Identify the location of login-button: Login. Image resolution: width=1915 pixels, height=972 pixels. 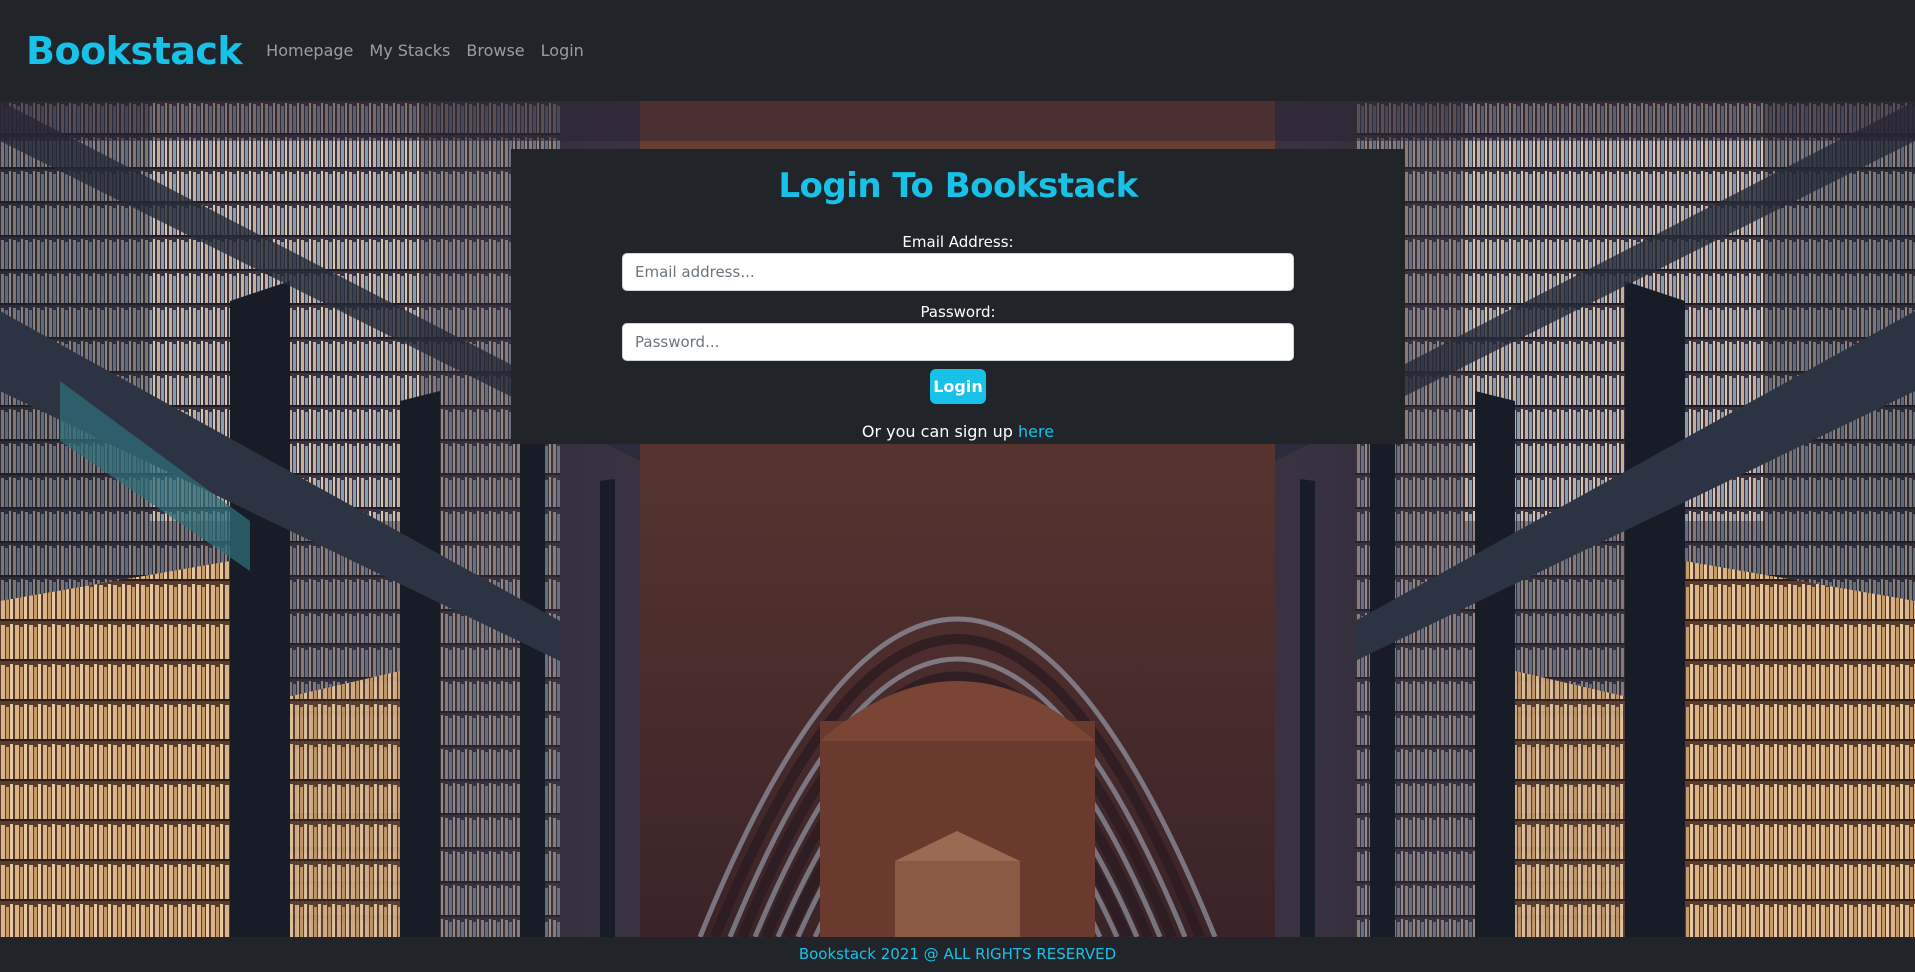
(958, 386).